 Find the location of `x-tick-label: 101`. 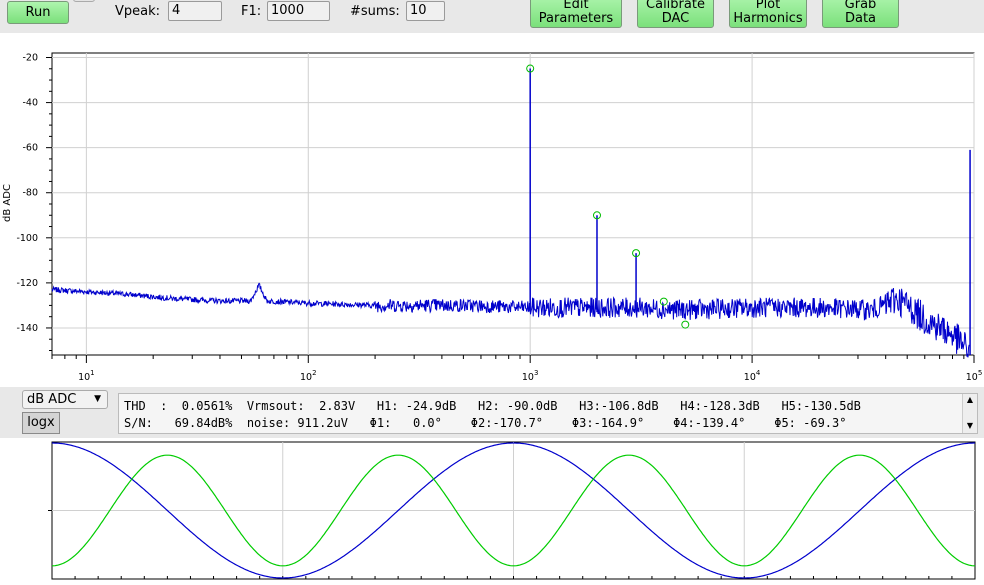

x-tick-label: 101 is located at coordinates (86, 376).